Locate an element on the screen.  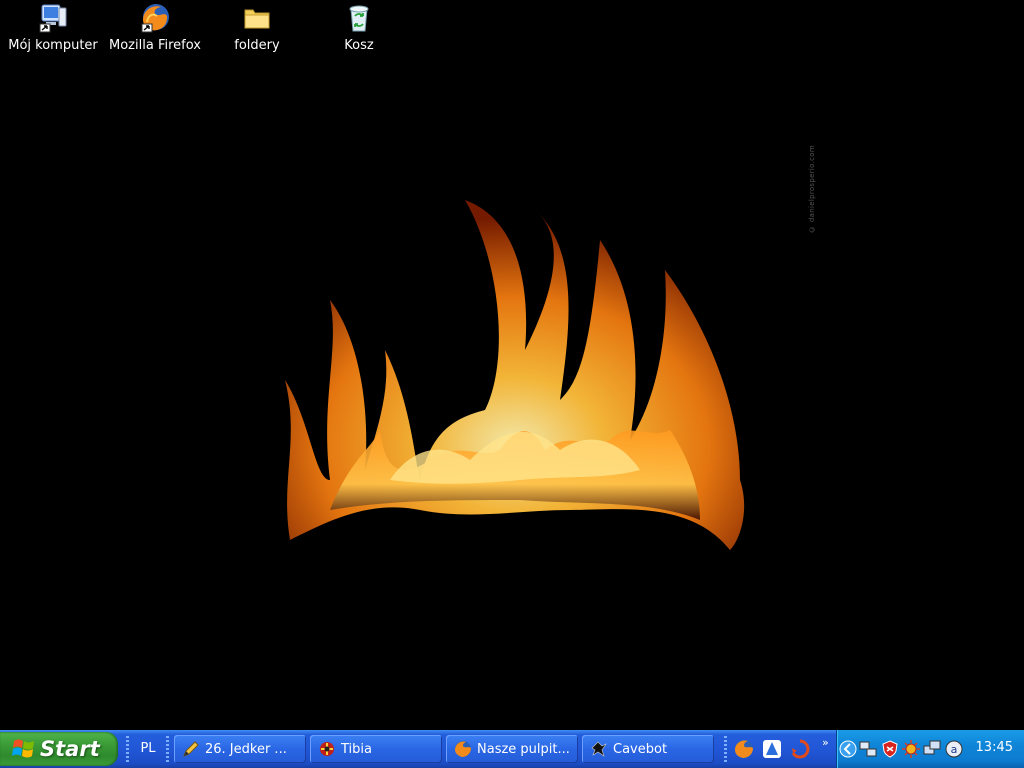
desktop-icon-my-computer: Mój komputer is located at coordinates (53, 32).